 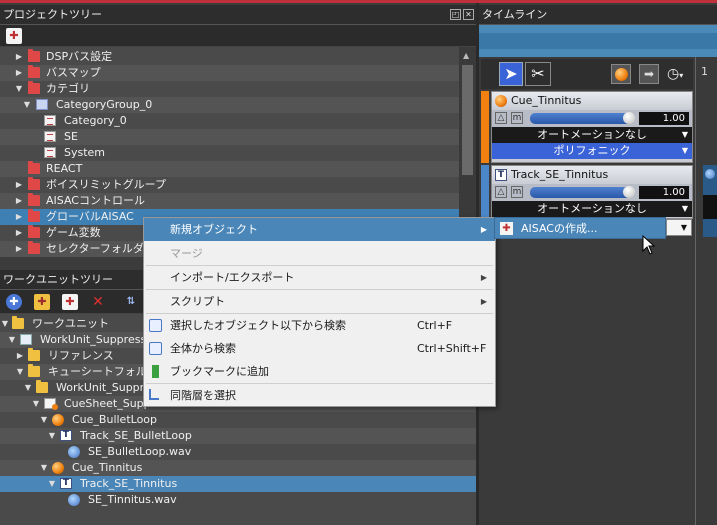 What do you see at coordinates (710, 201) in the screenshot?
I see `waveform-clip` at bounding box center [710, 201].